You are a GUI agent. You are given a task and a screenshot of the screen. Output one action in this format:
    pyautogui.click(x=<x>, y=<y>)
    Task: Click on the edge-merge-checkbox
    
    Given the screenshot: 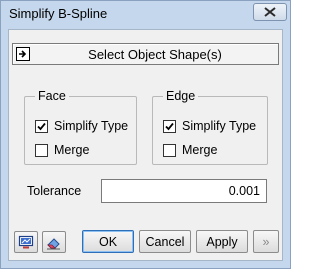 What is the action you would take?
    pyautogui.click(x=169, y=150)
    